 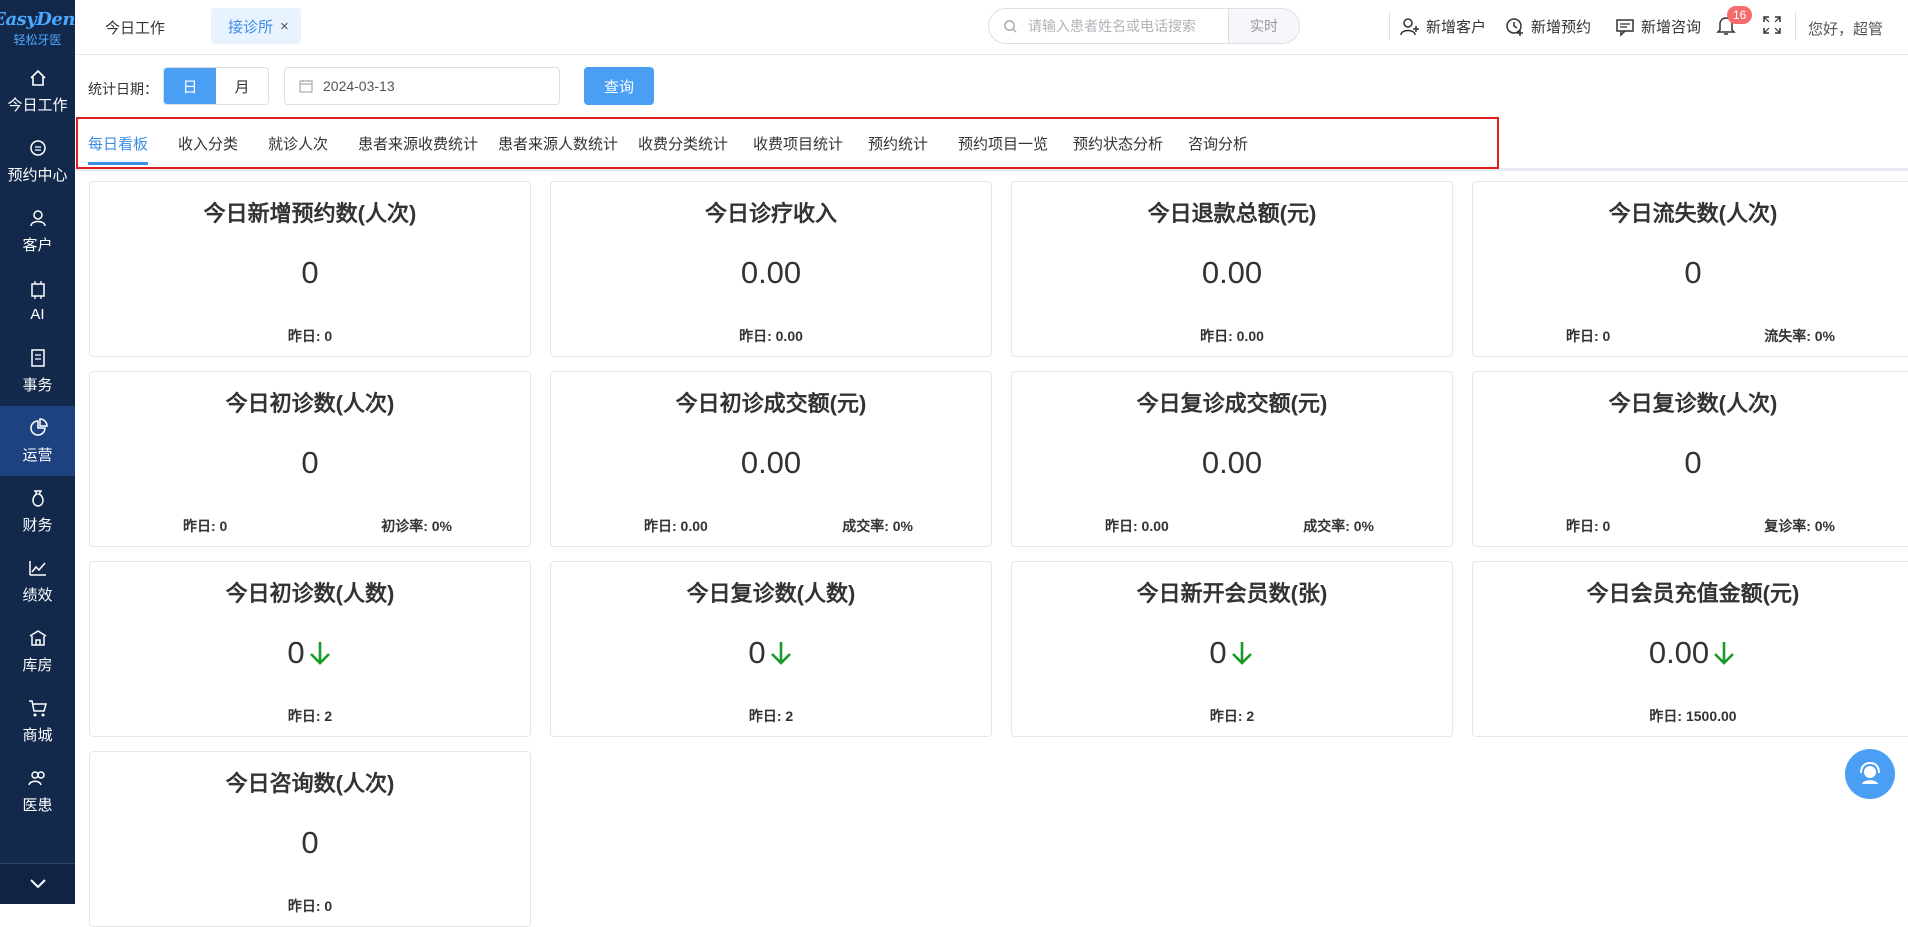 I want to click on sidebar-item-6: 财务, so click(x=37, y=511).